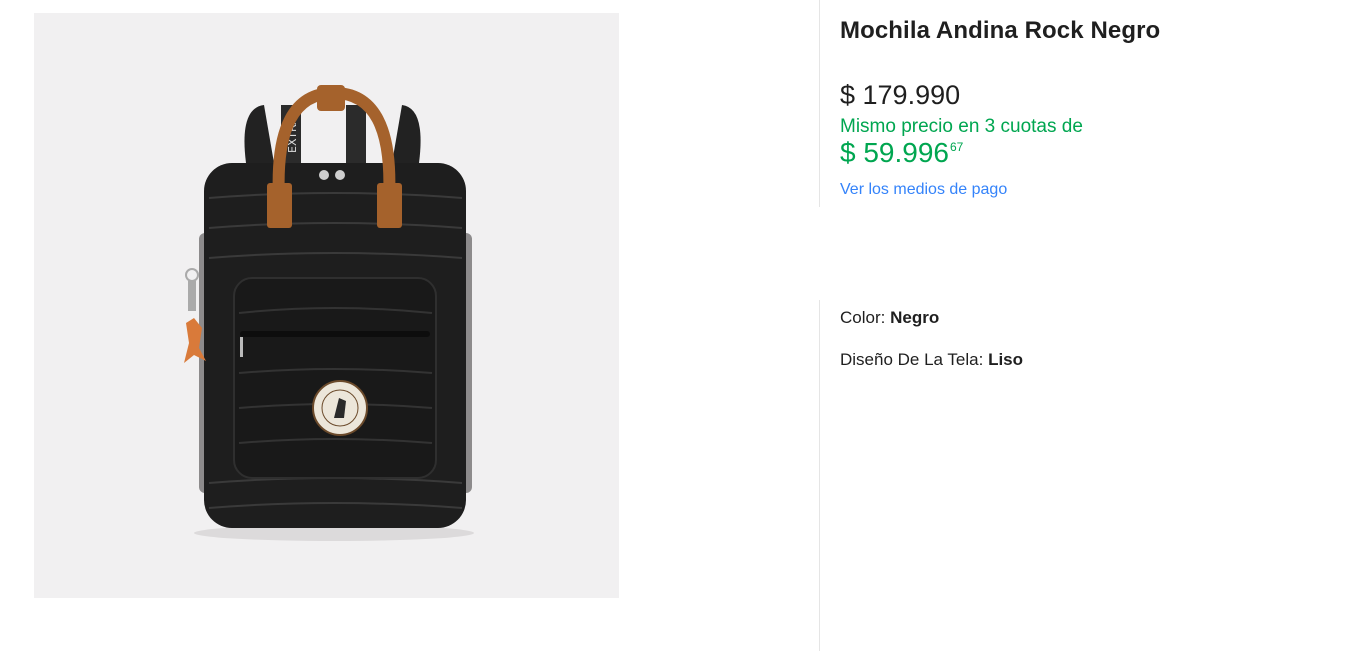  What do you see at coordinates (863, 317) in the screenshot?
I see `spec-label: Color:` at bounding box center [863, 317].